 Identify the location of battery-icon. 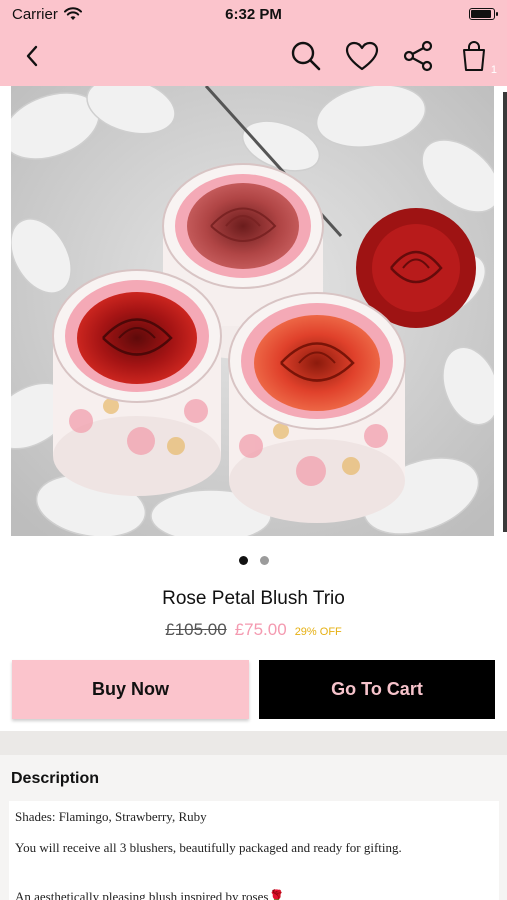
(483, 14).